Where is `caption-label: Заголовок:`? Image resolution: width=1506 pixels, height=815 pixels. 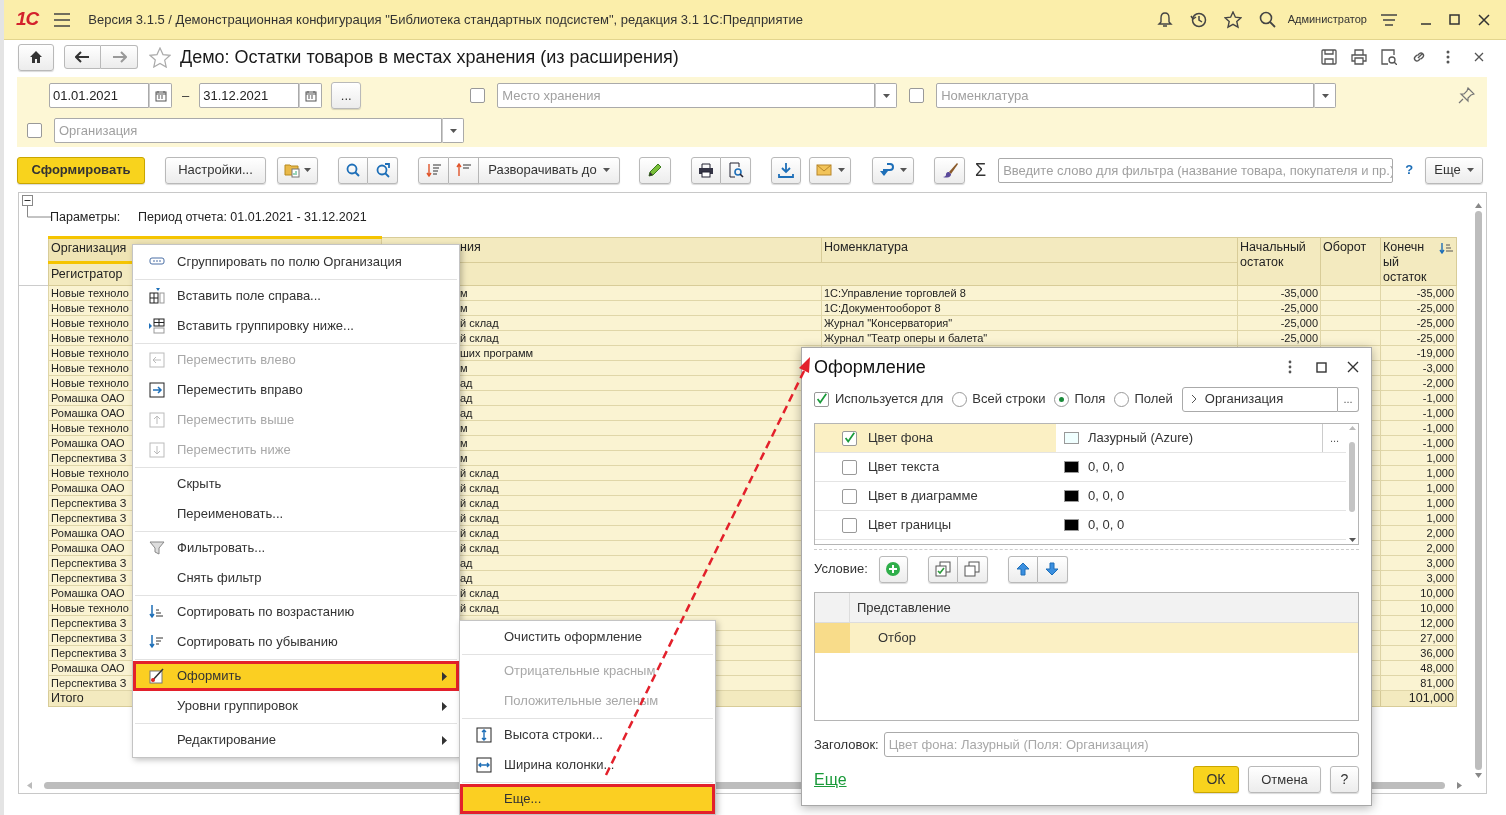
caption-label: Заголовок: is located at coordinates (846, 744).